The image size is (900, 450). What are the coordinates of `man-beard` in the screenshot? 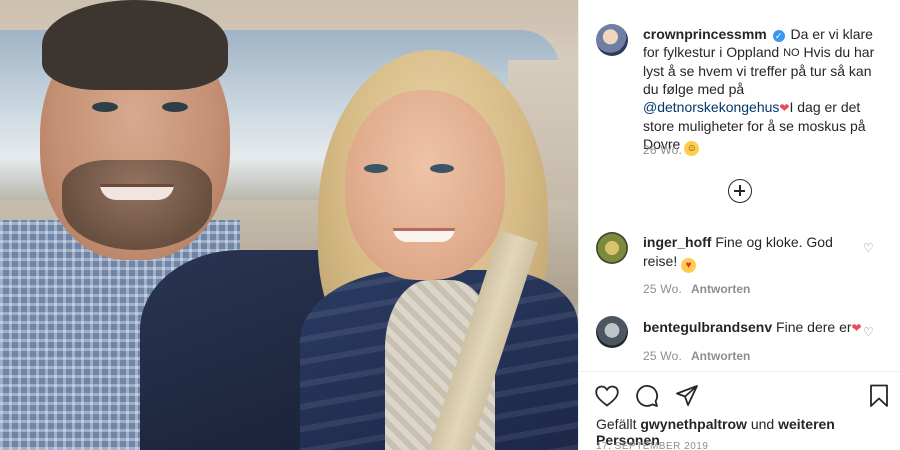 It's located at (137, 205).